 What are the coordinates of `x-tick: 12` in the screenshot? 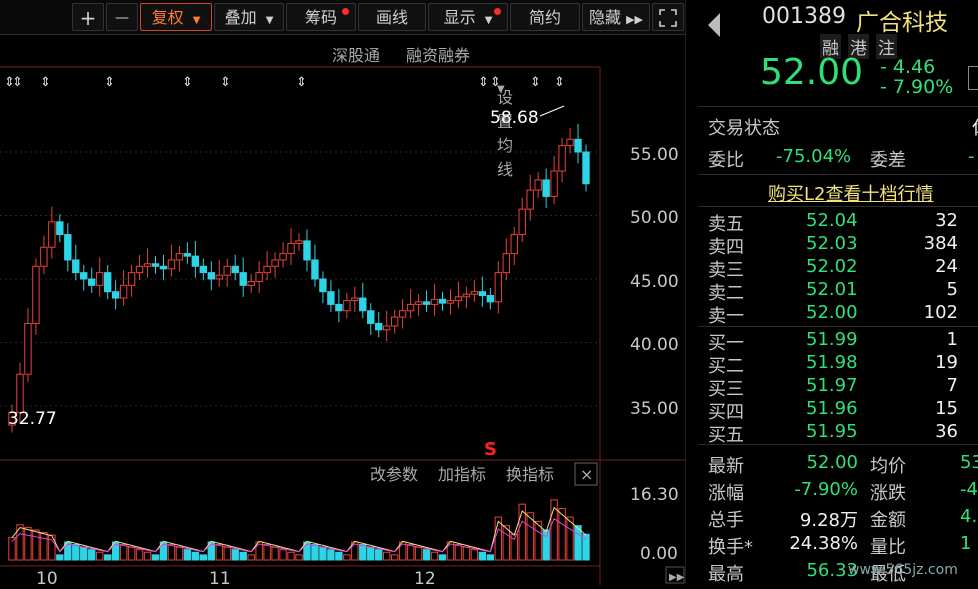 It's located at (425, 577).